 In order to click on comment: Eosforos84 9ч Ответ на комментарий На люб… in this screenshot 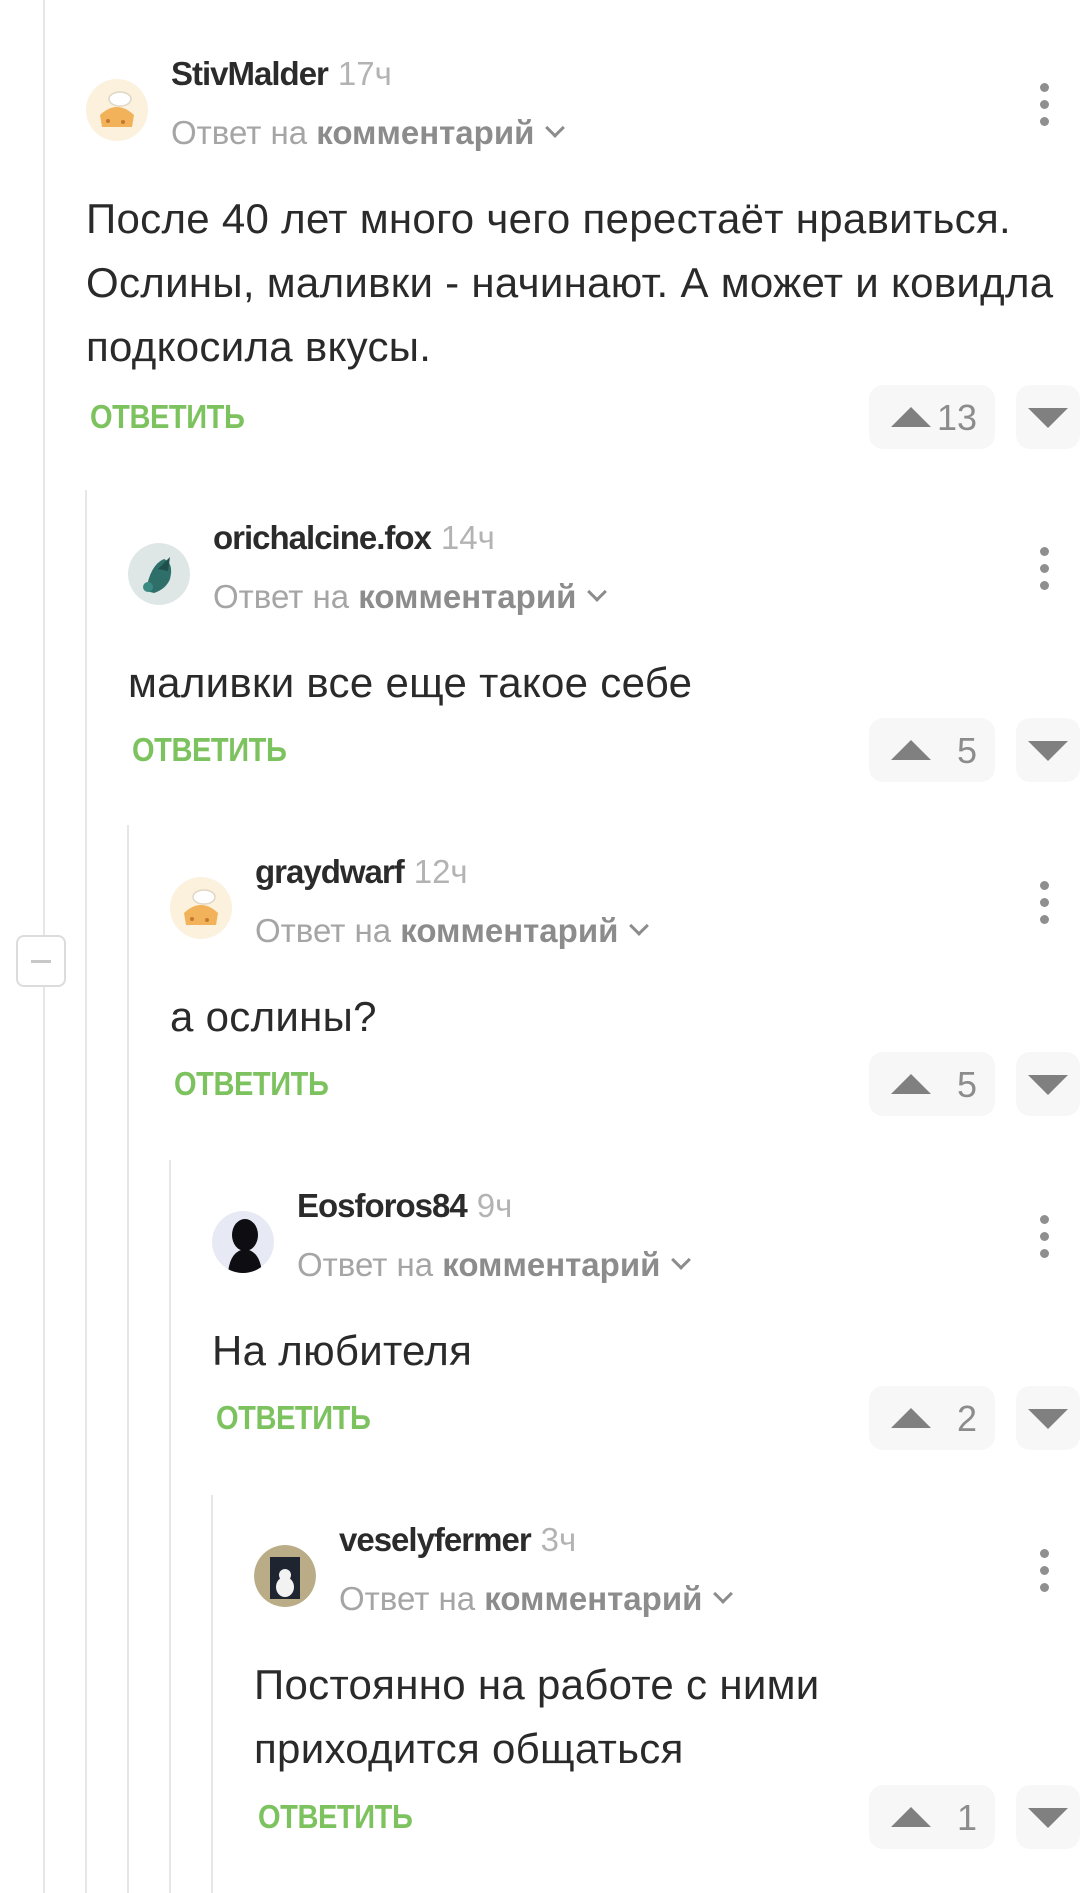, I will do `click(646, 1328)`.